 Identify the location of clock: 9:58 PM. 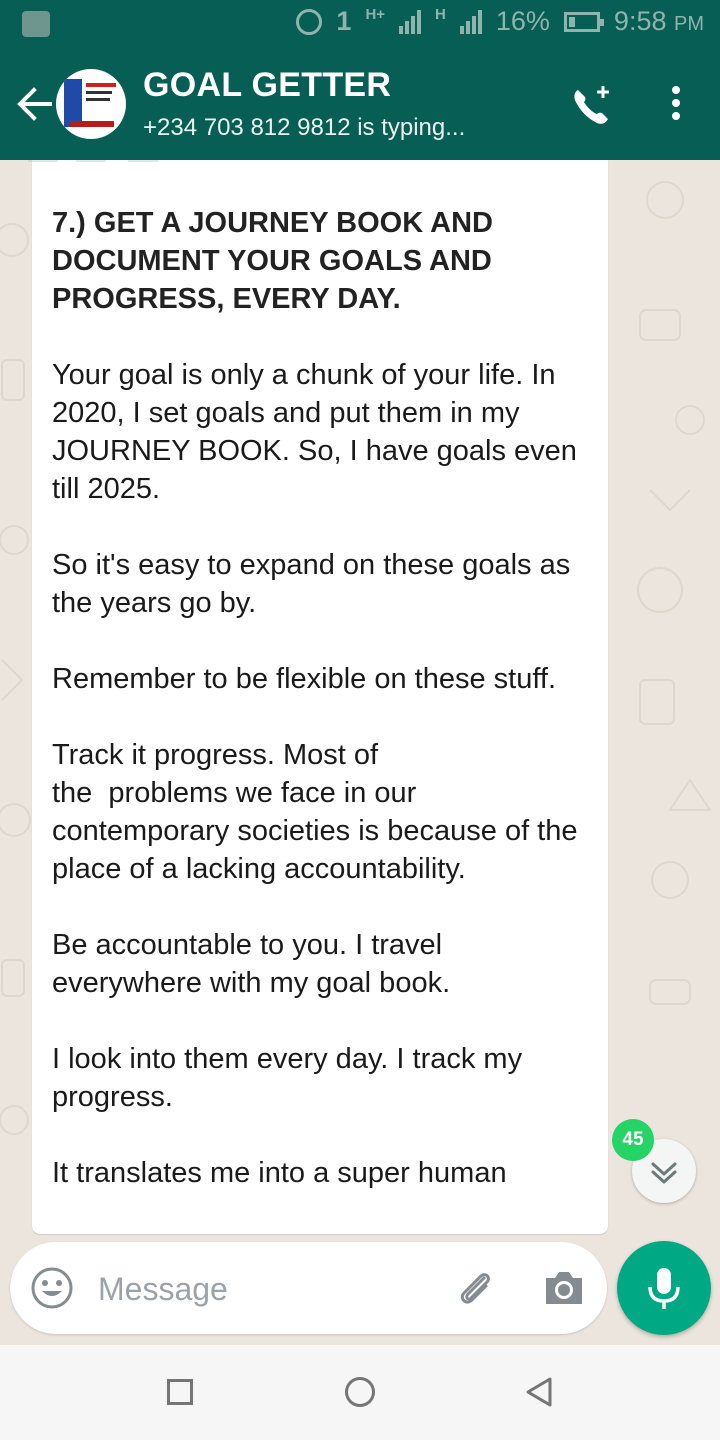
(659, 21).